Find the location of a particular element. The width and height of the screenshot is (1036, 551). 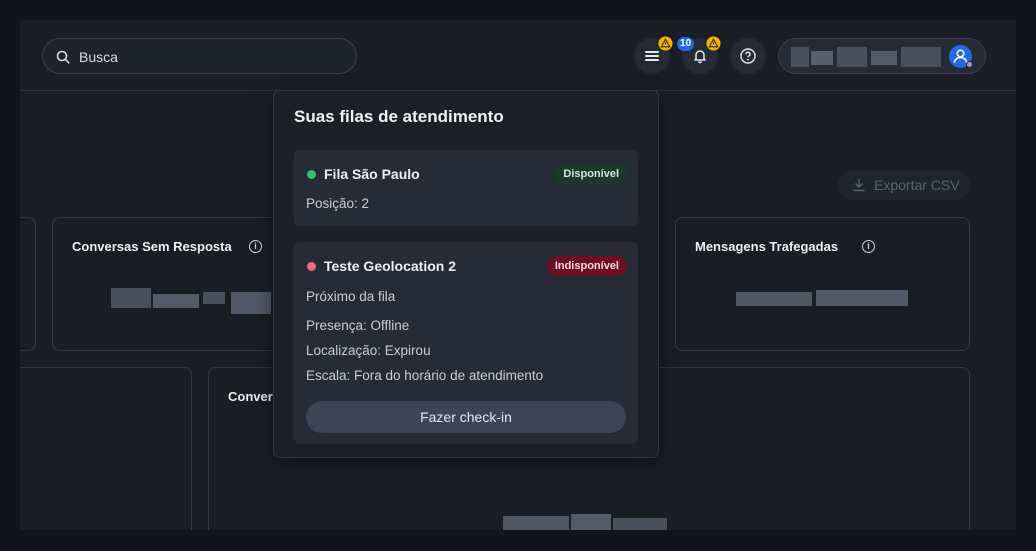

help-button is located at coordinates (748, 56).